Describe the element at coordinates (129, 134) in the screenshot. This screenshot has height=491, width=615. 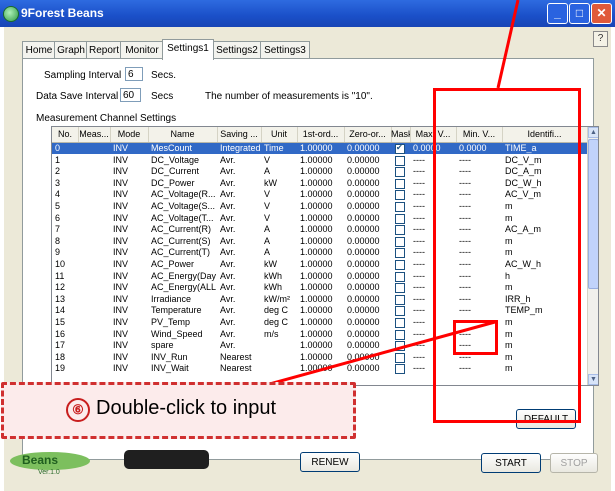
I see `column-header: Mode` at that location.